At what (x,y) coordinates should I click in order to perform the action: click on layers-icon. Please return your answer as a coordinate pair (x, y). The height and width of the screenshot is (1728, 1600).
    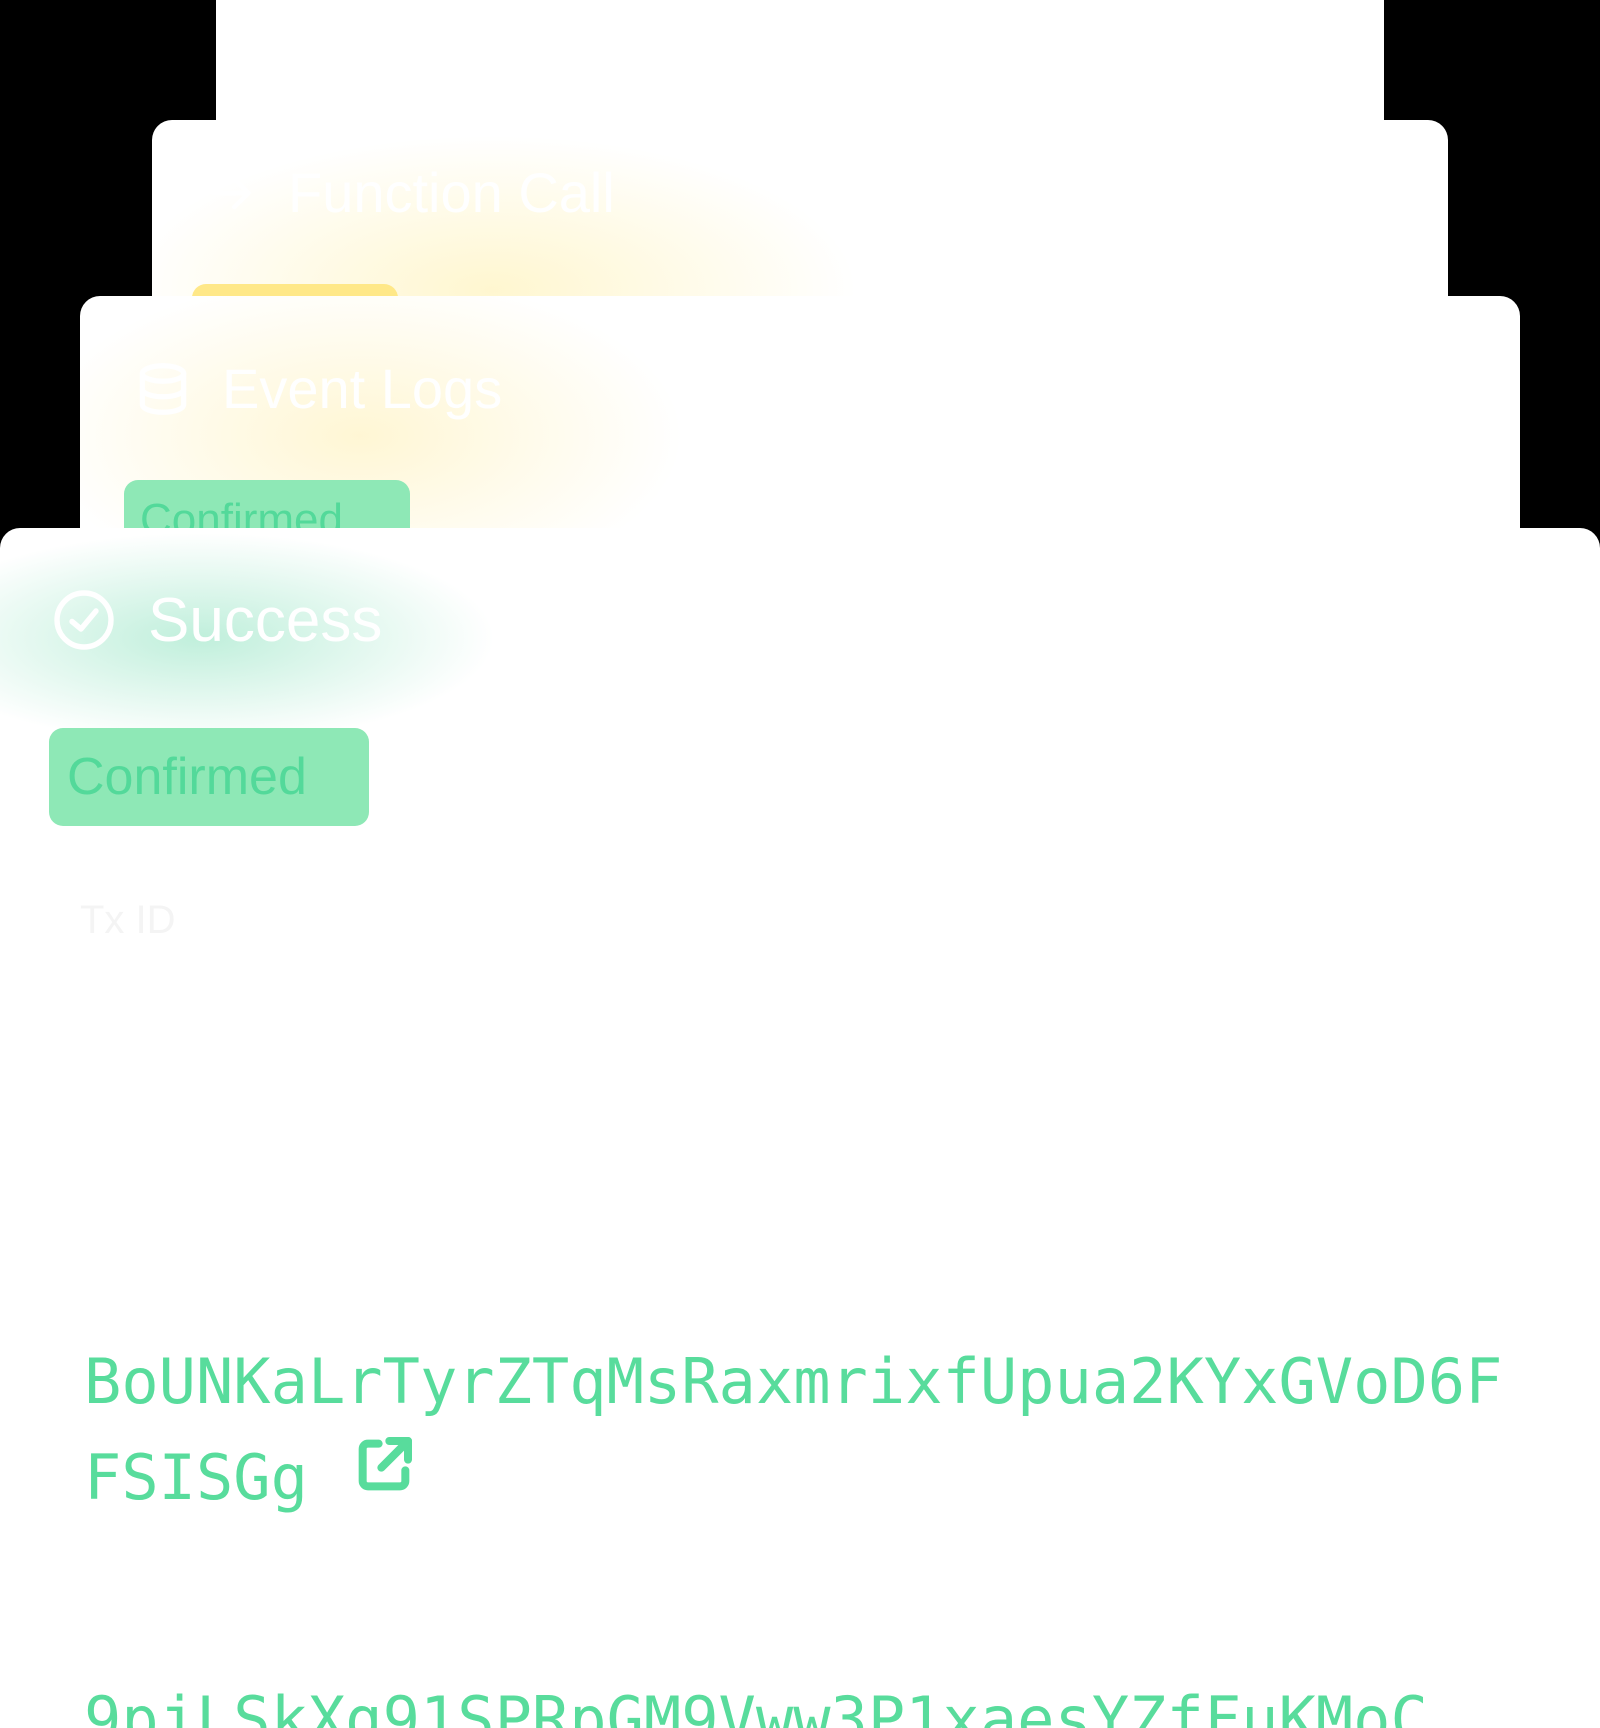
    Looking at the image, I should click on (163, 389).